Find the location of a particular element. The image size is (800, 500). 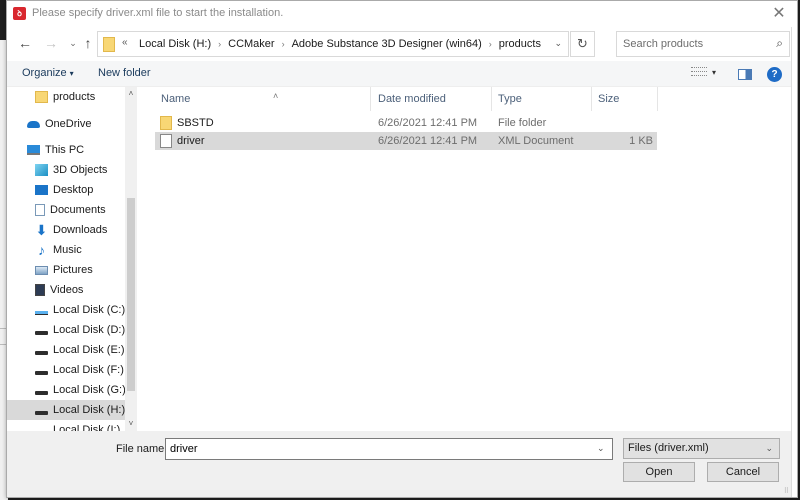

3d-objects-icon is located at coordinates (41, 170).